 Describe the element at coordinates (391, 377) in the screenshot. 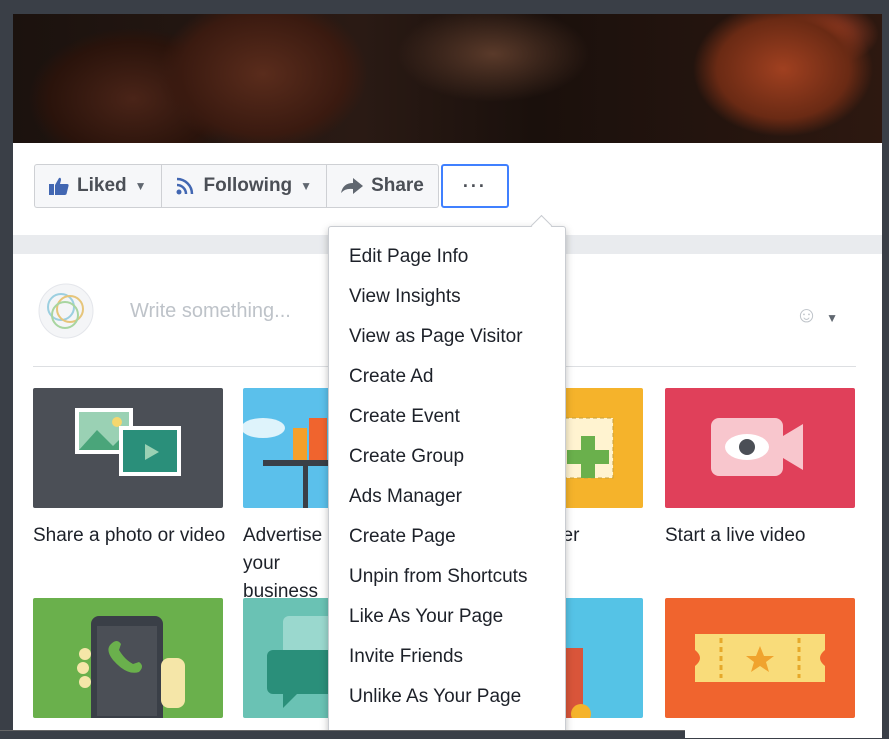

I see `menu-item-create-ad: Create Ad` at that location.